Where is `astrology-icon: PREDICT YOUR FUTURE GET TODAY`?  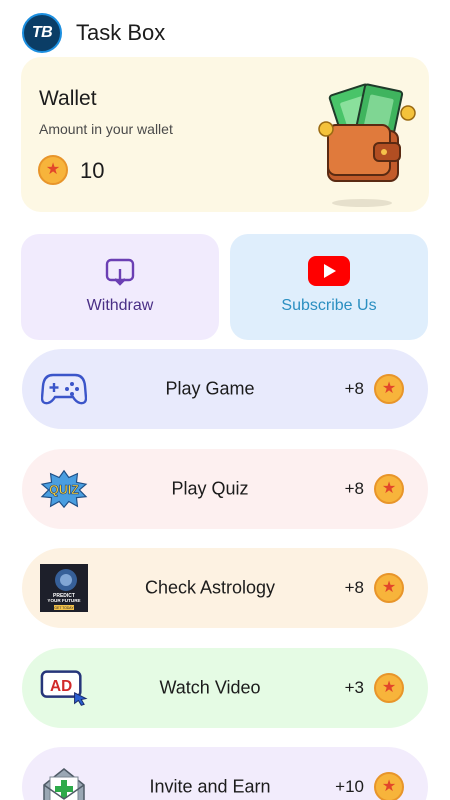
astrology-icon: PREDICT YOUR FUTURE GET TODAY is located at coordinates (64, 588).